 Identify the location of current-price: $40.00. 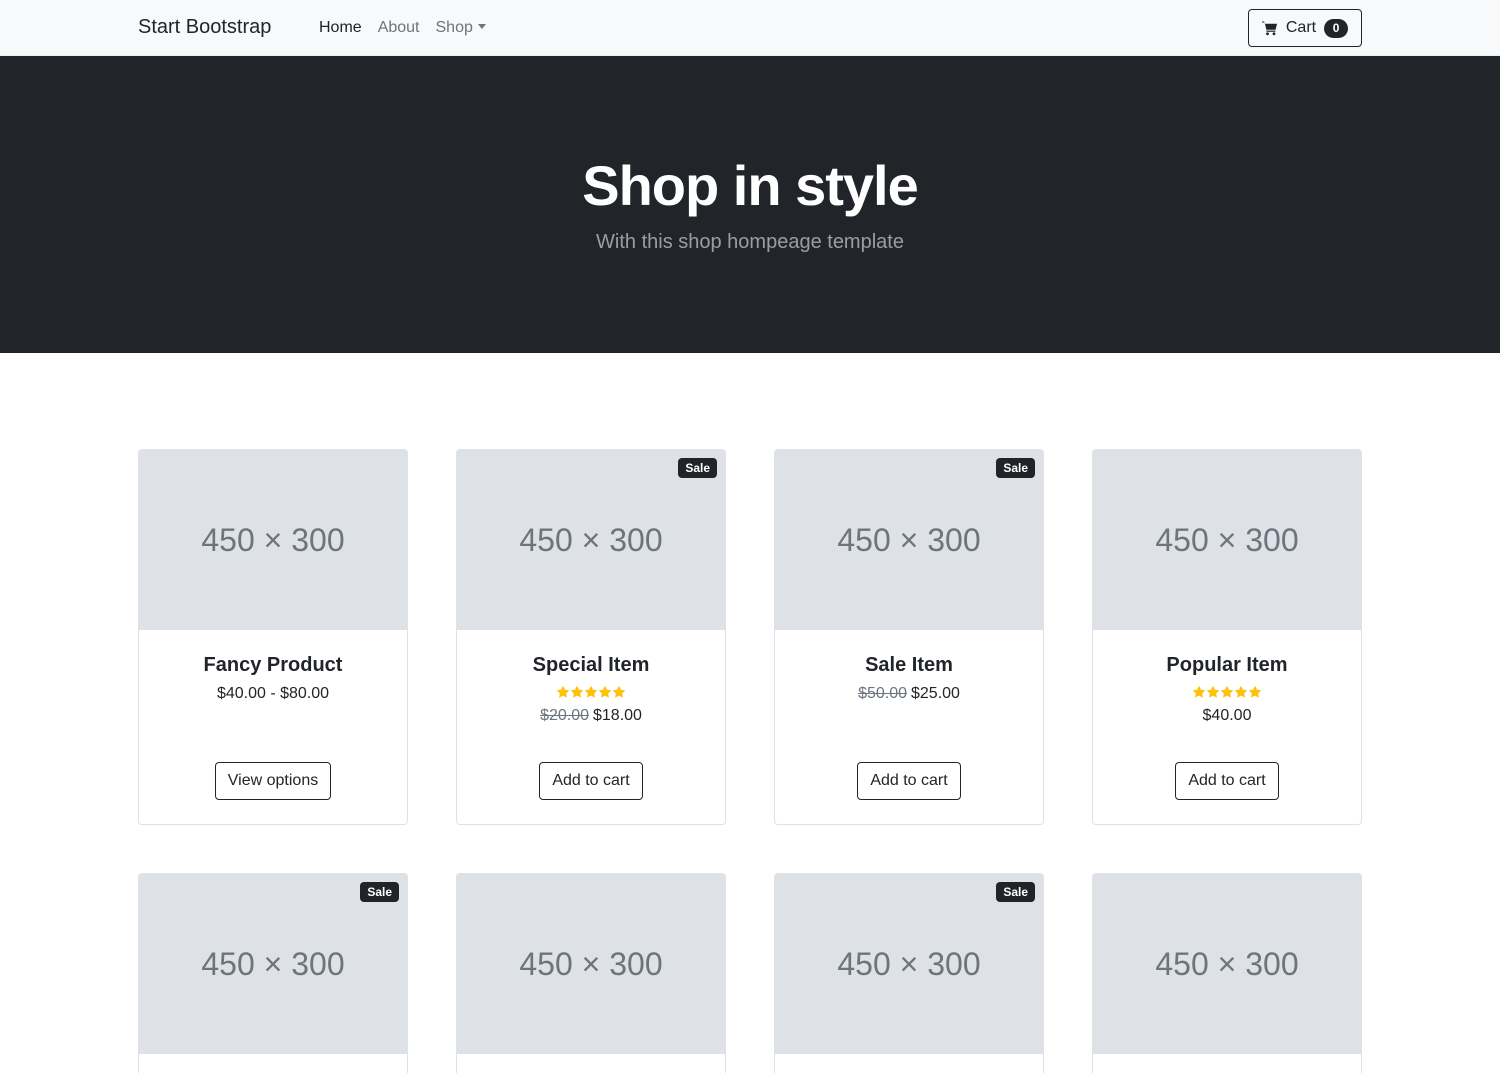
(1227, 715).